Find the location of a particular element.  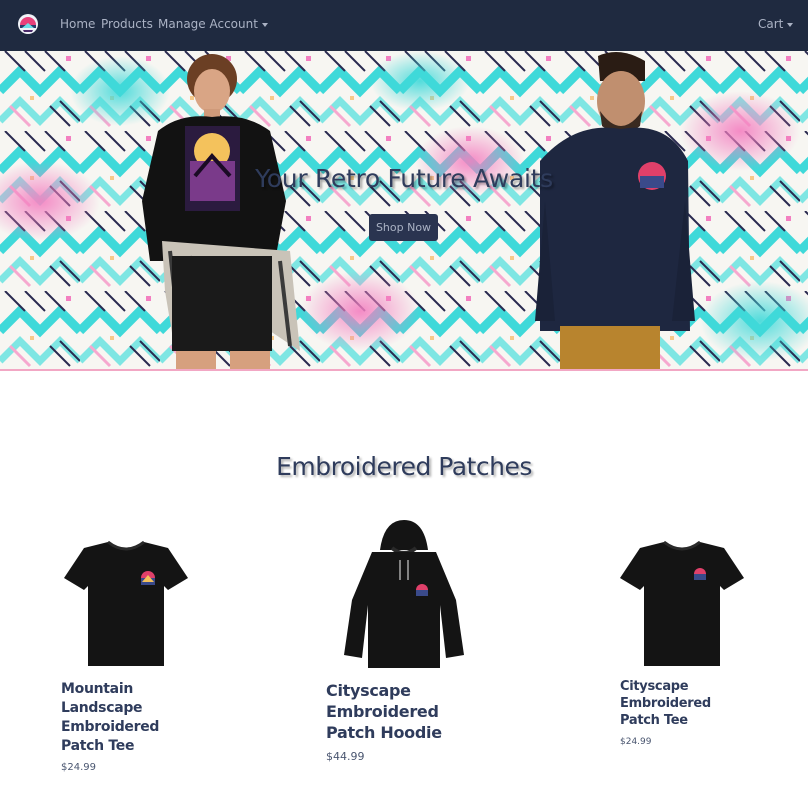

shop-now-button: Shop Now is located at coordinates (403, 227).